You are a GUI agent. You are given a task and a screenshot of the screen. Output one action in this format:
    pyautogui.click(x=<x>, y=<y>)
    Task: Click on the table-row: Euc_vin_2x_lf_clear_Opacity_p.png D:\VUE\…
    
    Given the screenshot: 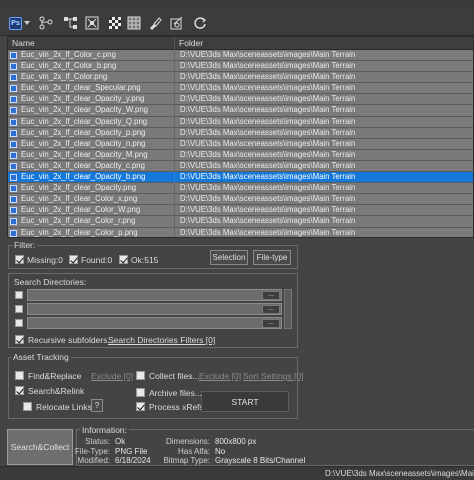 What is the action you would take?
    pyautogui.click(x=240, y=133)
    